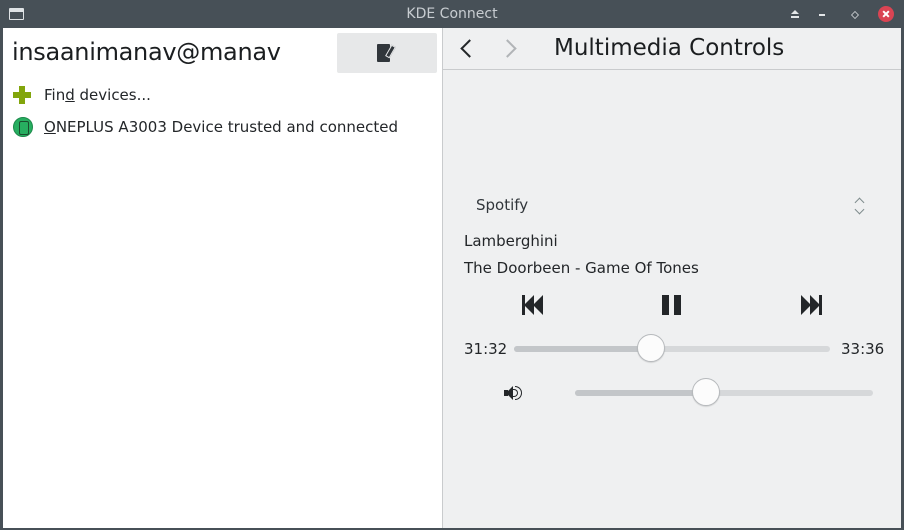 This screenshot has height=530, width=904. Describe the element at coordinates (672, 305) in the screenshot. I see `play-pause-button` at that location.